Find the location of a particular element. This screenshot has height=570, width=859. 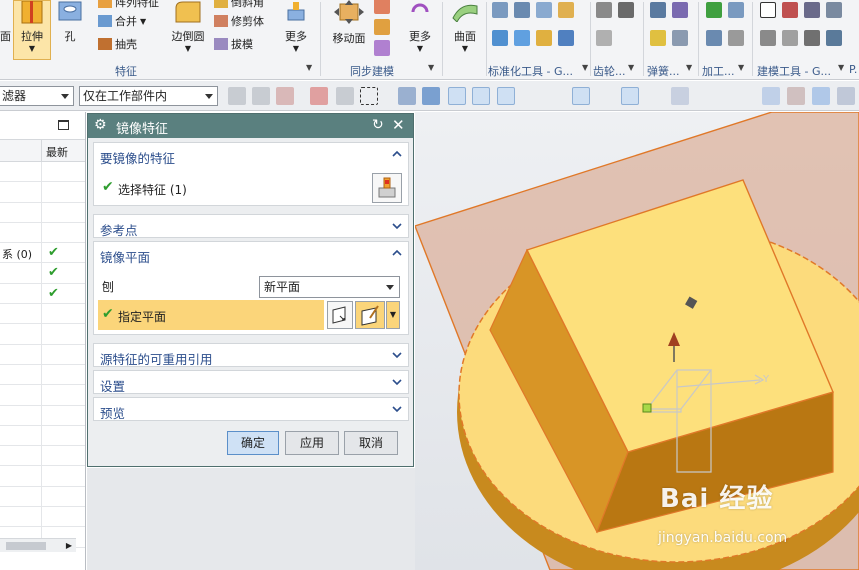

section-header-reusable: 源特征的可重用引用 is located at coordinates (251, 356).